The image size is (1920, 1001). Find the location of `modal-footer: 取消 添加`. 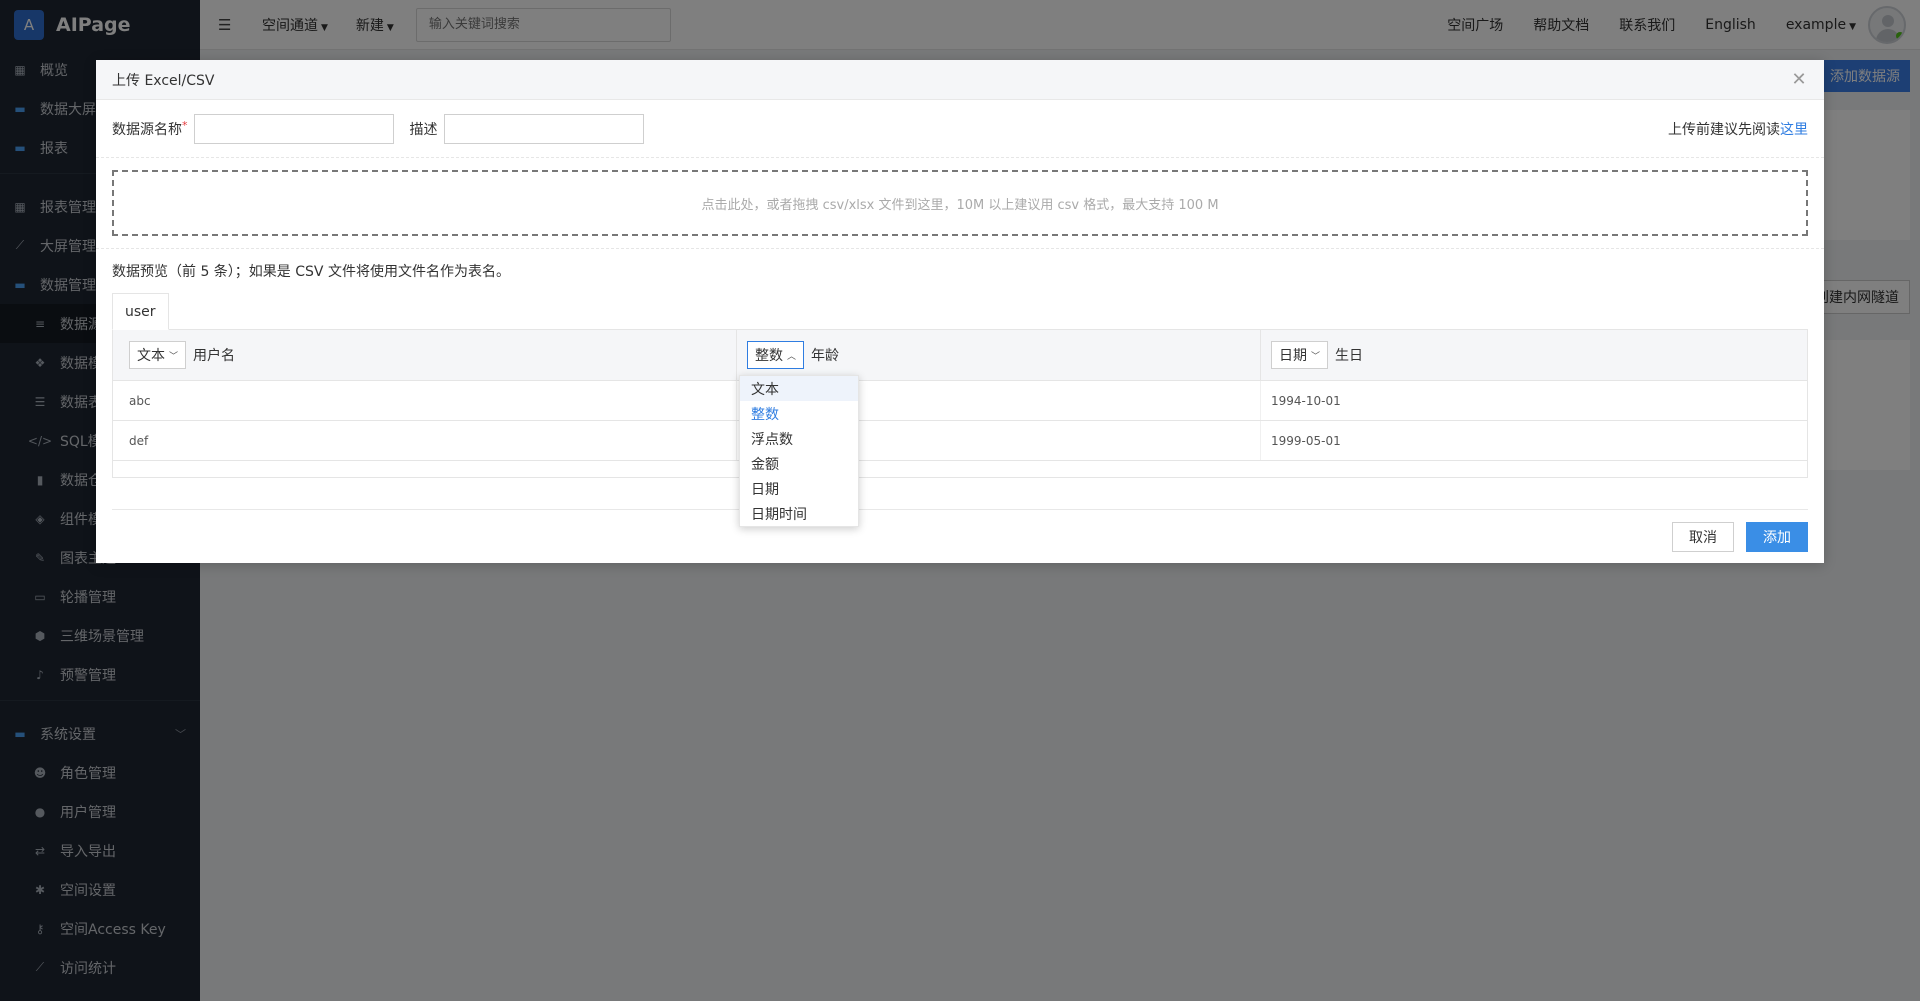

modal-footer: 取消 添加 is located at coordinates (960, 536).